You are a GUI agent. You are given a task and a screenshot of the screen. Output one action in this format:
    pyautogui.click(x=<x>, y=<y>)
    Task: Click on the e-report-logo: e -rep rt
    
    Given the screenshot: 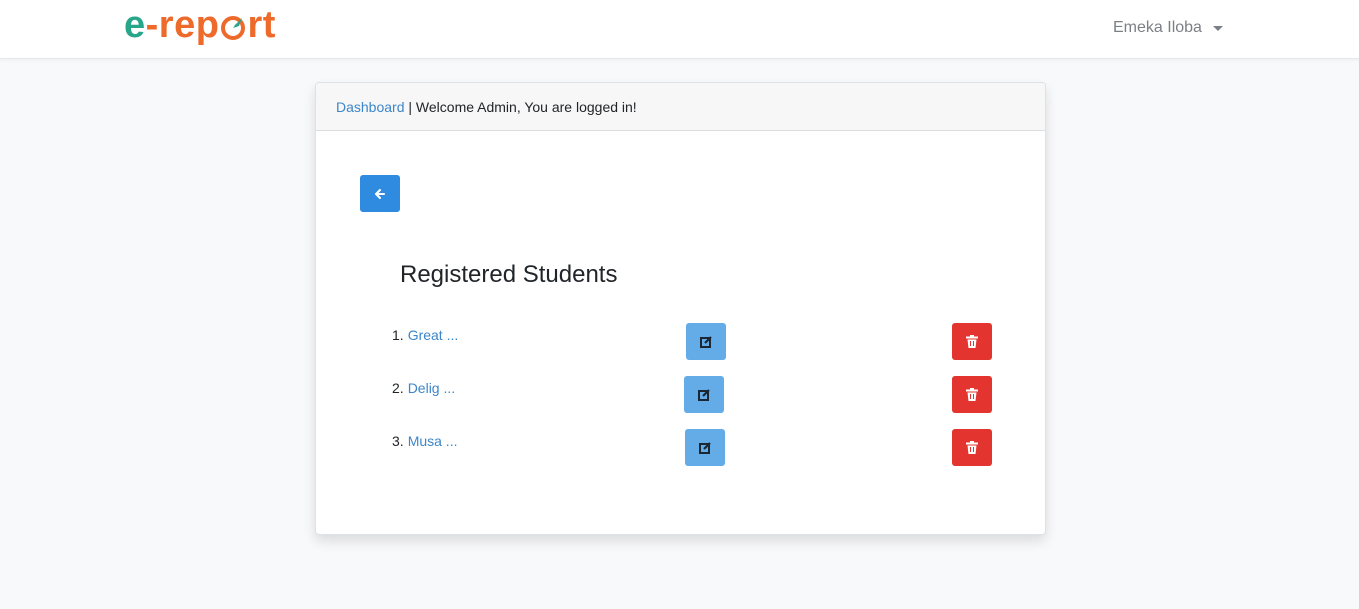 What is the action you would take?
    pyautogui.click(x=200, y=25)
    